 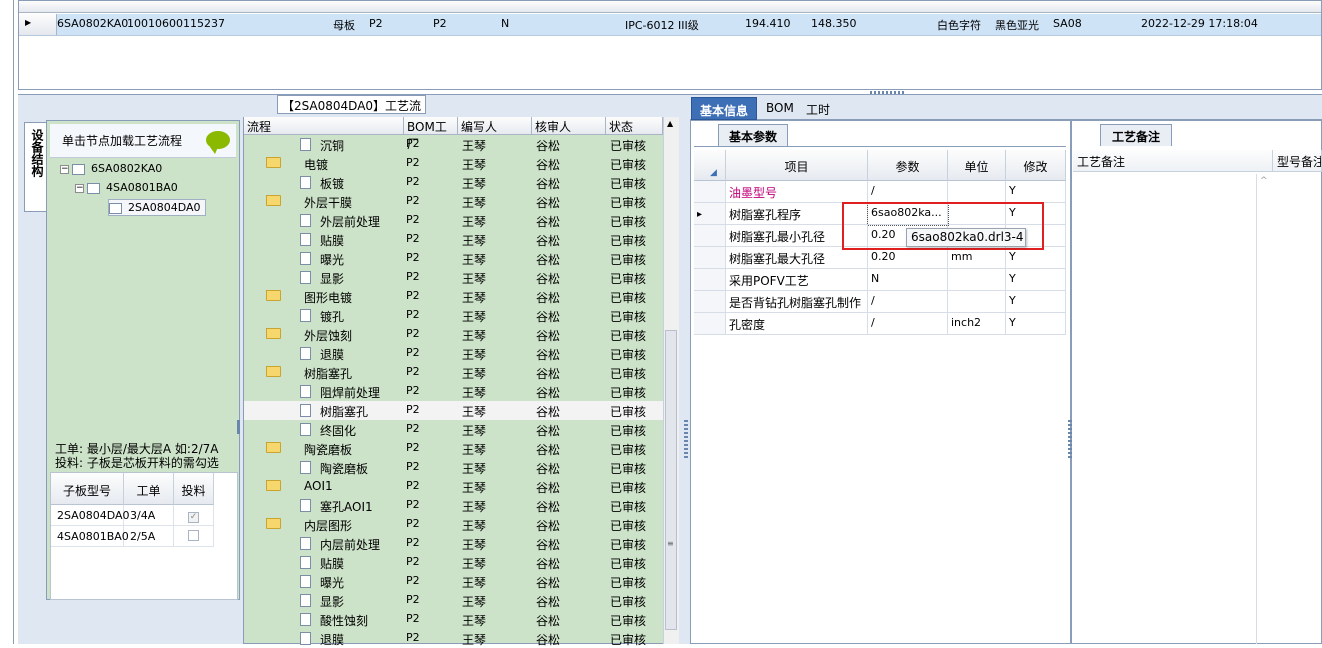 I want to click on process-writer: 王琴, so click(x=474, y=469).